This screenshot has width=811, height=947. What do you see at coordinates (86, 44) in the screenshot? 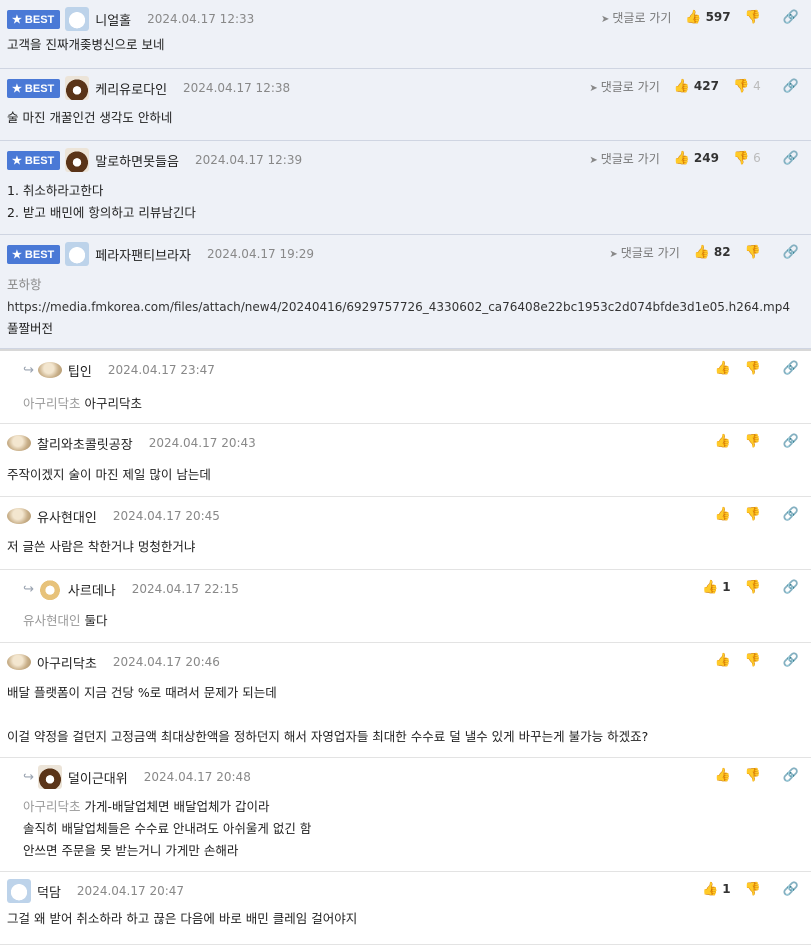
I see `comment-text: 고객을 진짜개좆병신으로 보네` at bounding box center [86, 44].